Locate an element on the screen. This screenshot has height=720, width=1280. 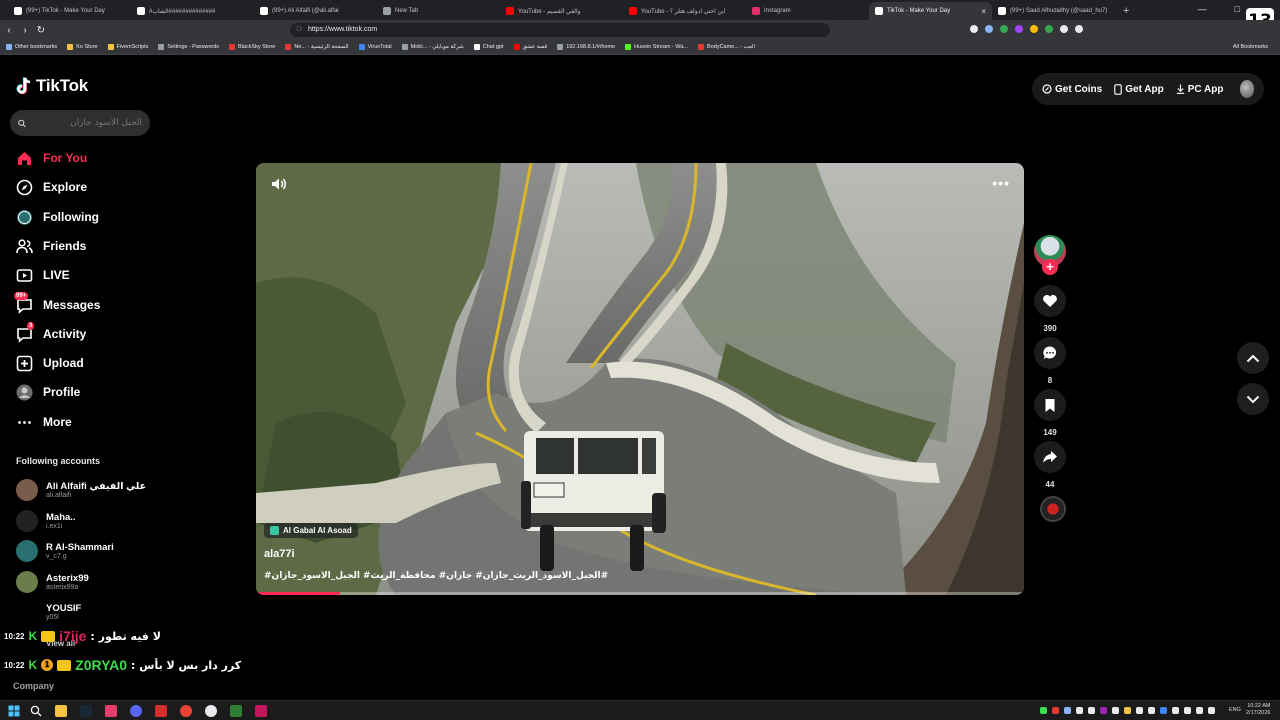
company-link: Company is located at coordinates (33, 686).